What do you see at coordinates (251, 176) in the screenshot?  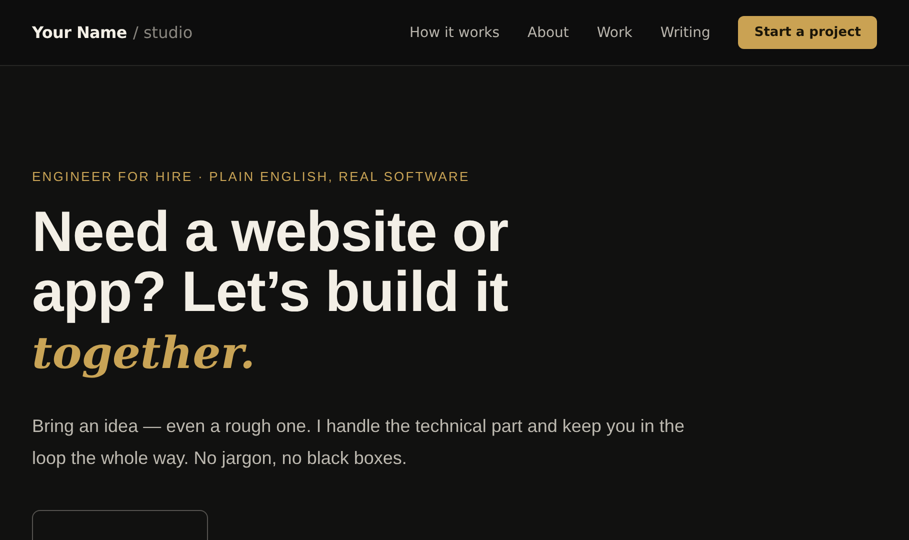 I see `eyebrow-text: ENGINEER FOR HIRE · PLAIN ENGLISH, REAL SOFTWARE` at bounding box center [251, 176].